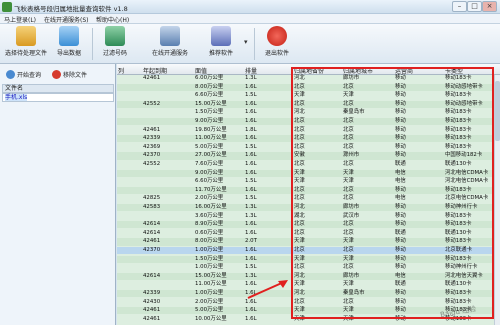 The image size is (500, 325). I want to click on table-cell: 9.00万公里, so click(209, 172).